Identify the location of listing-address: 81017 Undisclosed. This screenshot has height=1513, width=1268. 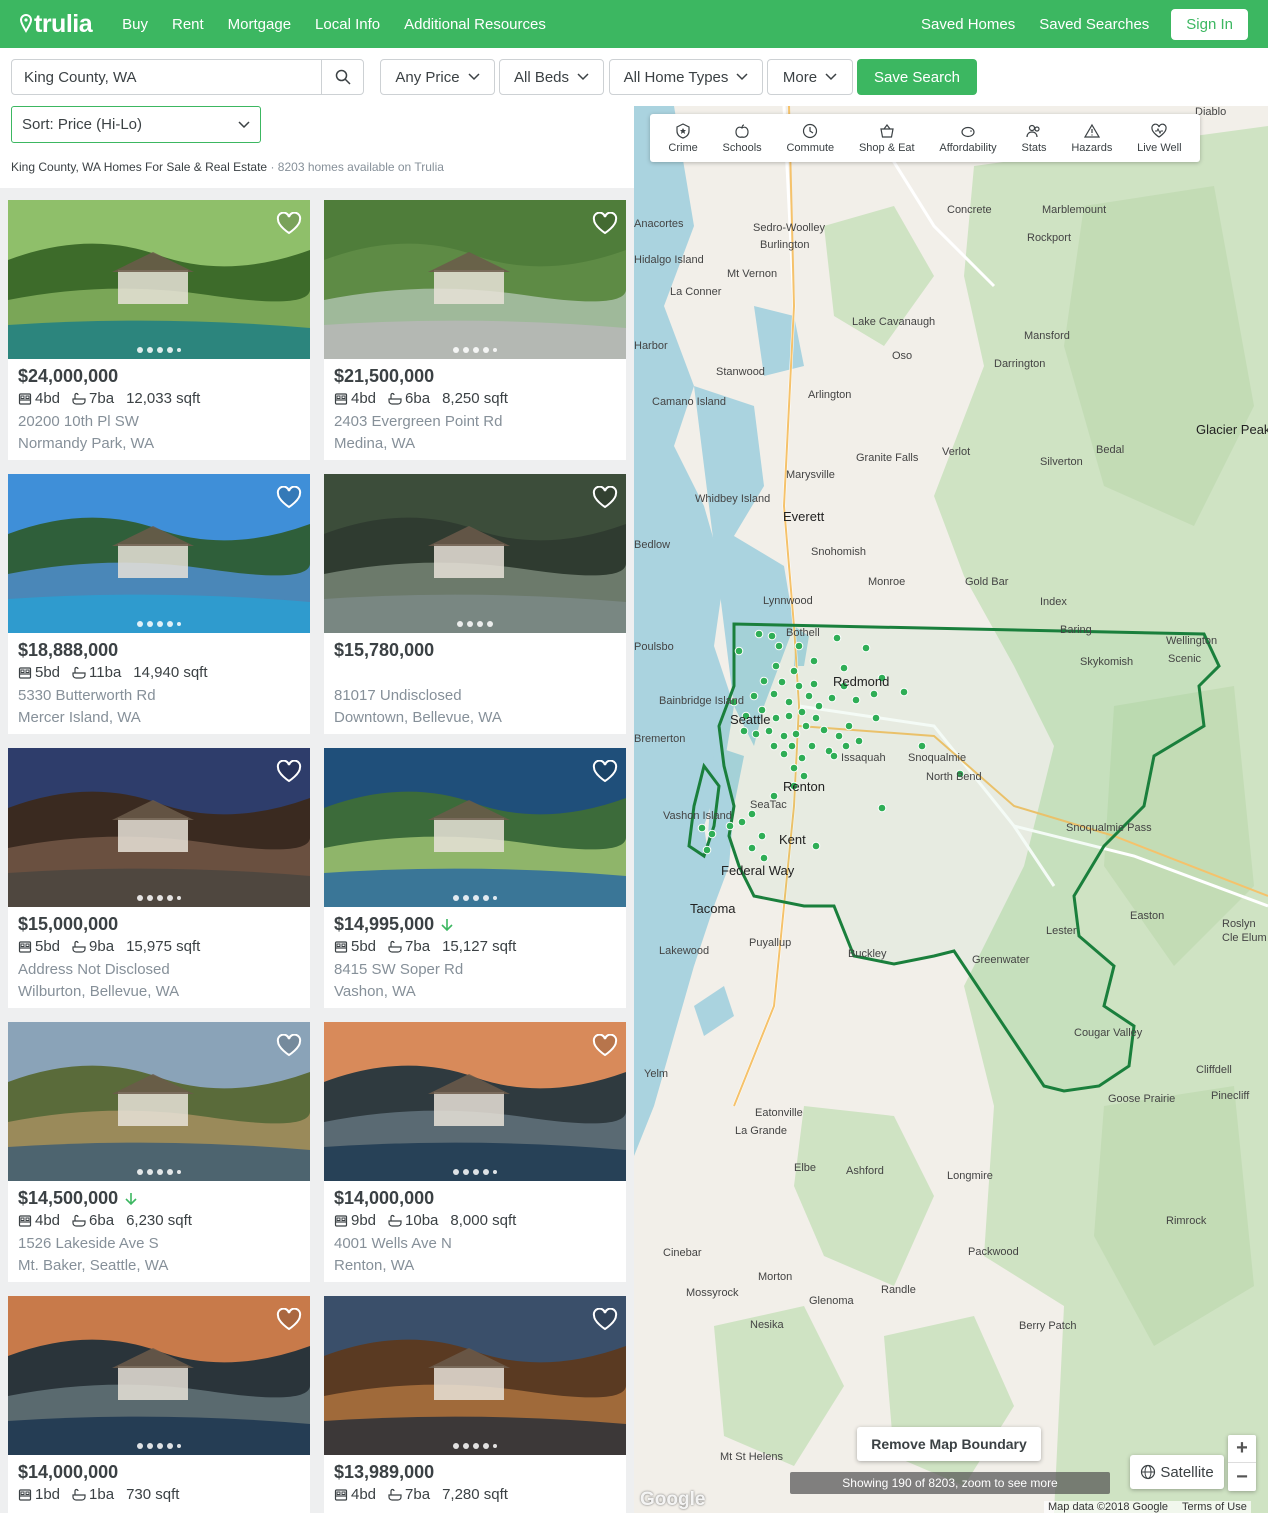
(398, 695).